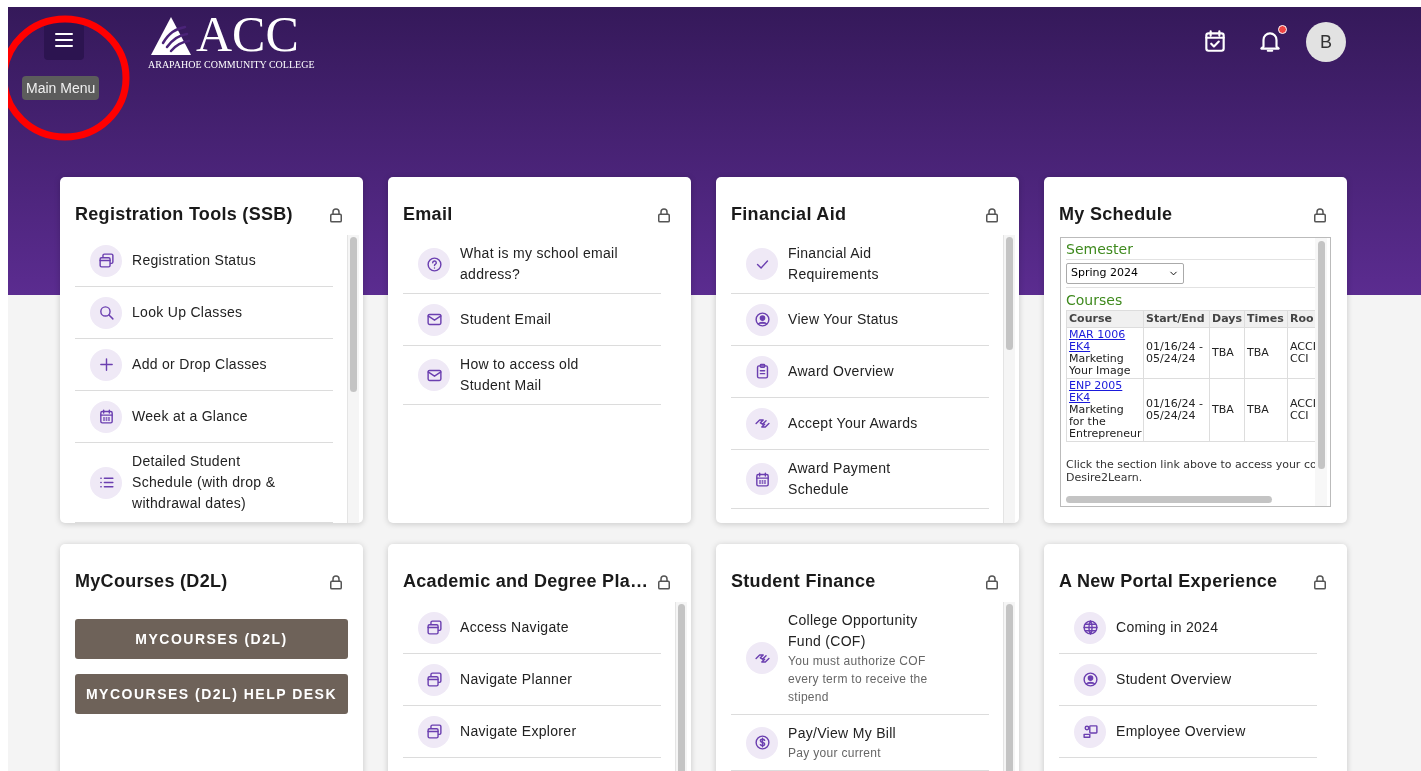 This screenshot has width=1421, height=771. I want to click on item-label: What is my school email address?, so click(539, 264).